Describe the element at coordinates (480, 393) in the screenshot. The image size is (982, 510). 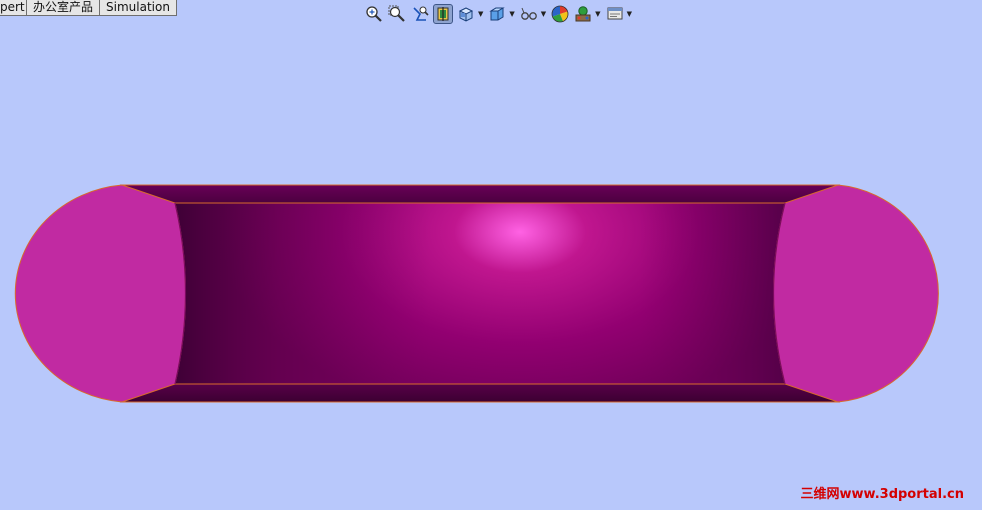
I see `bottom-wall-band` at that location.